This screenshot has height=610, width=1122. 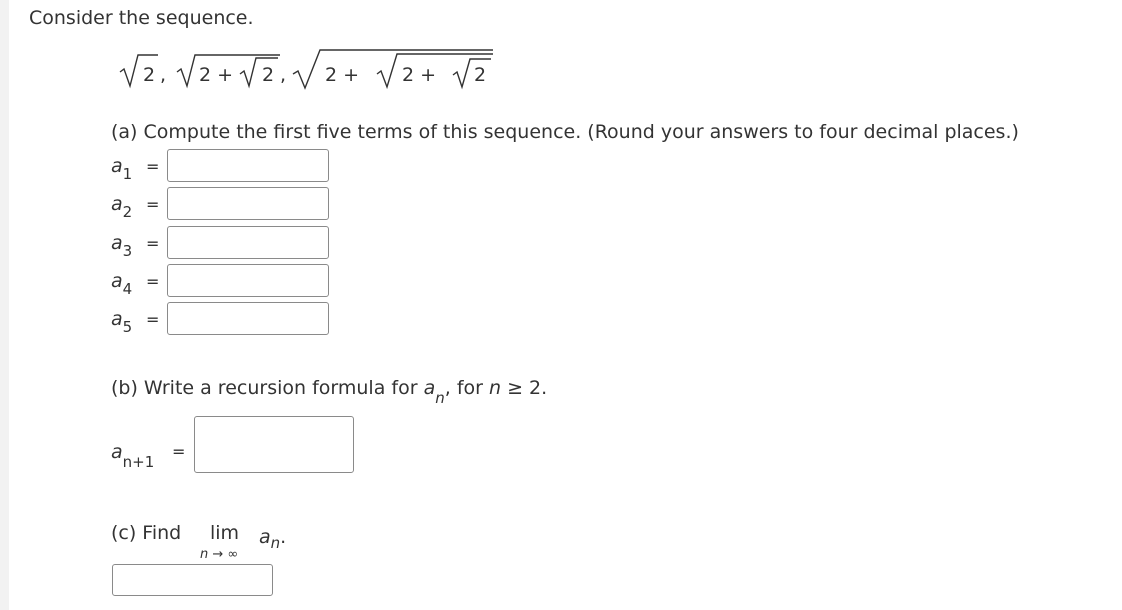 What do you see at coordinates (342, 75) in the screenshot?
I see `seq-term3-prefix1: 2 +` at bounding box center [342, 75].